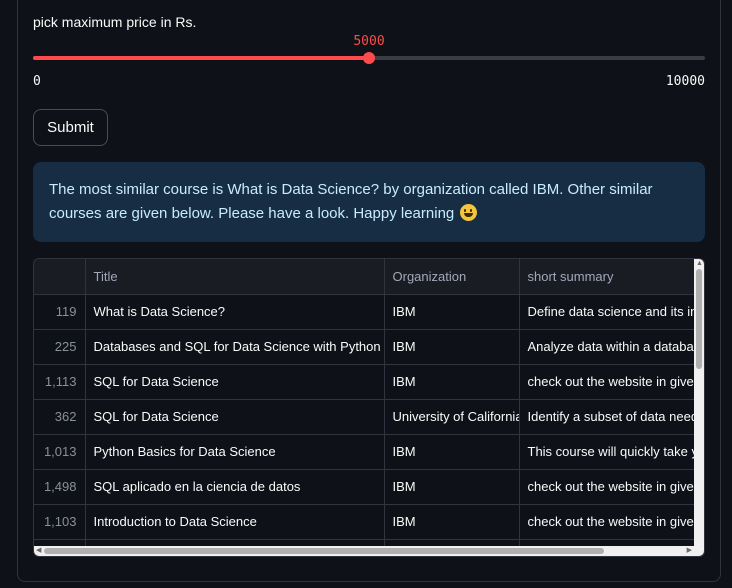 This screenshot has width=732, height=588. Describe the element at coordinates (324, 551) in the screenshot. I see `horizontal-scroll-thumb` at that location.